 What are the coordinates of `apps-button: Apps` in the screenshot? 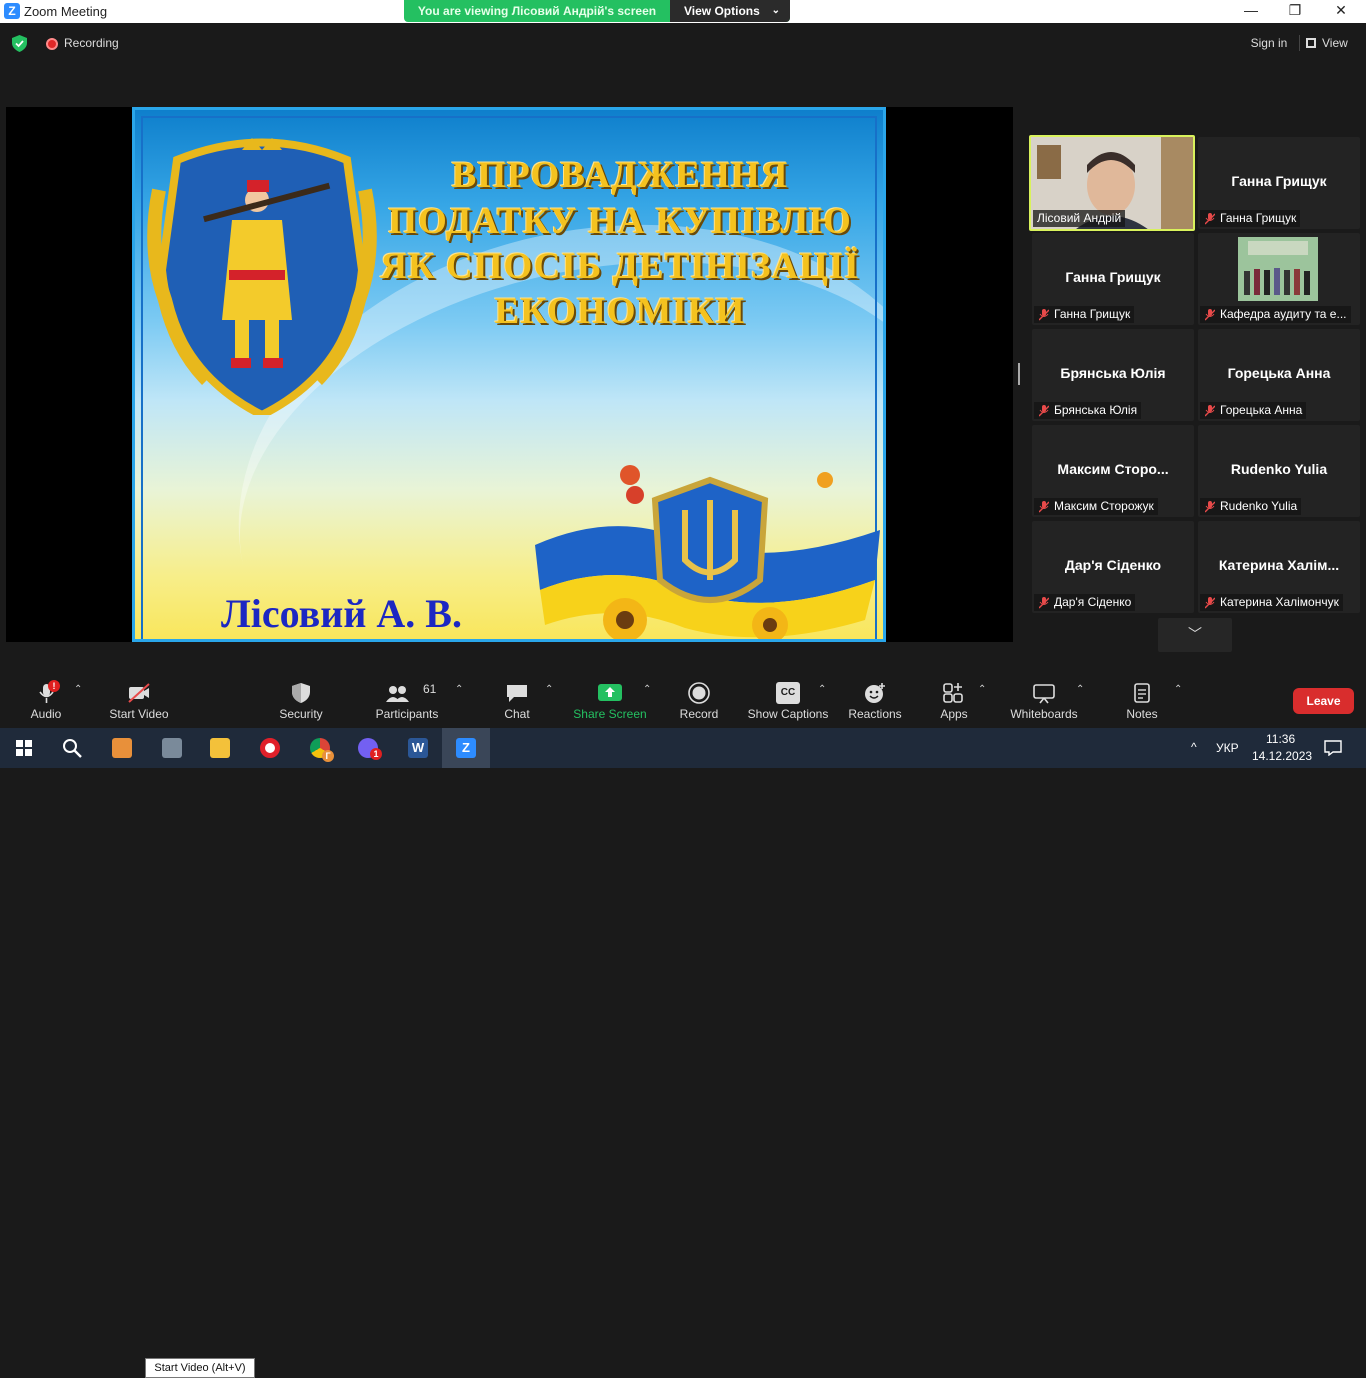 It's located at (954, 700).